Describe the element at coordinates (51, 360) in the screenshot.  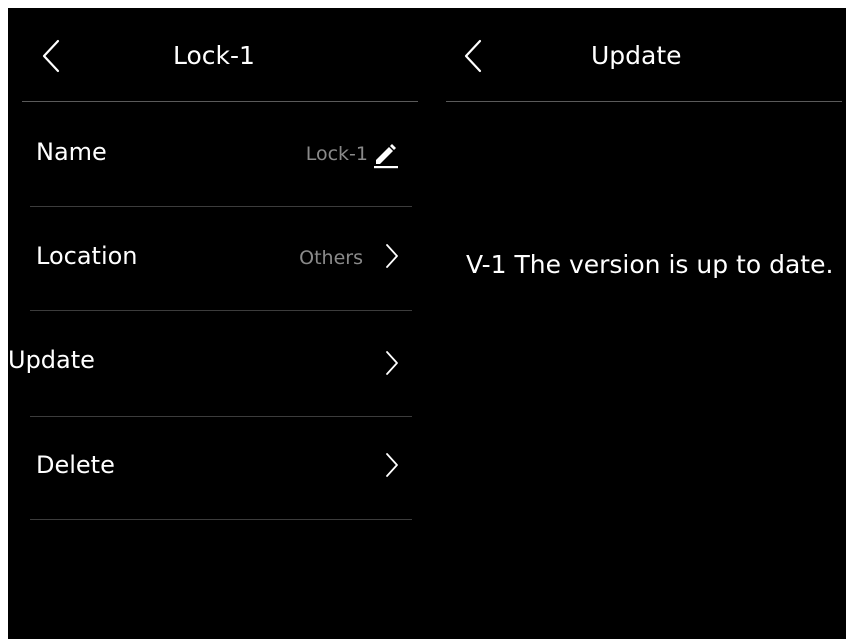
I see `update-label: Update` at that location.